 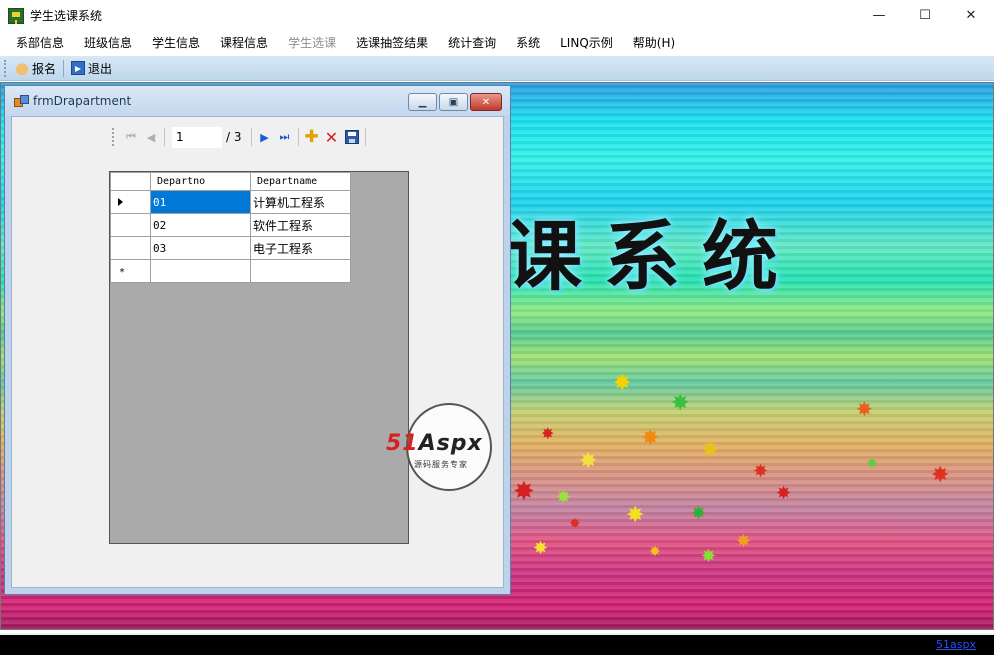 I want to click on maximize-button: ☐, so click(x=925, y=15).